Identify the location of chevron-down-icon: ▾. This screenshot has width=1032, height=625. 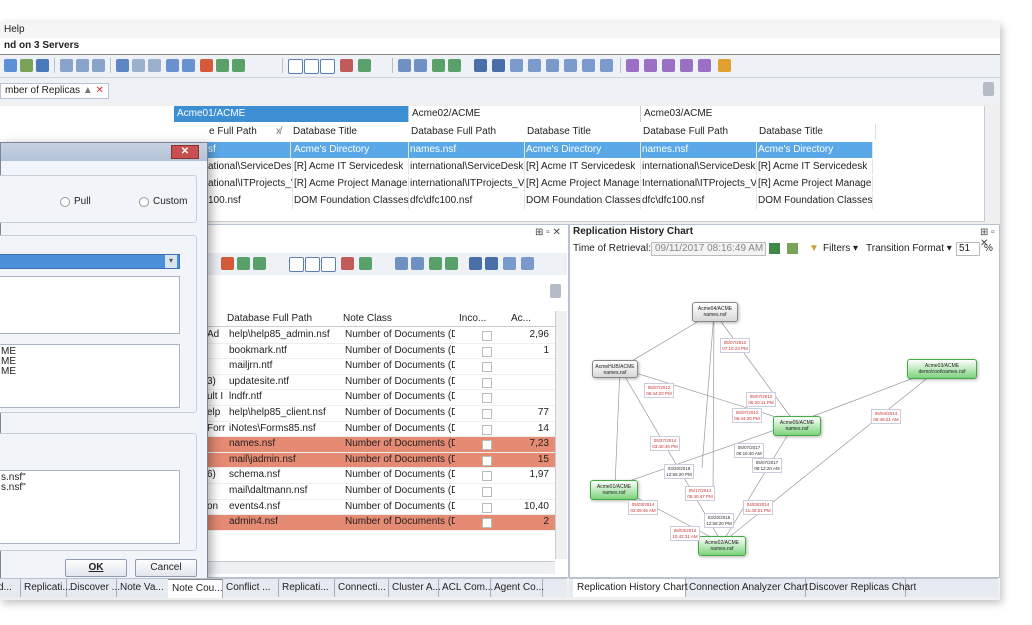
(171, 261).